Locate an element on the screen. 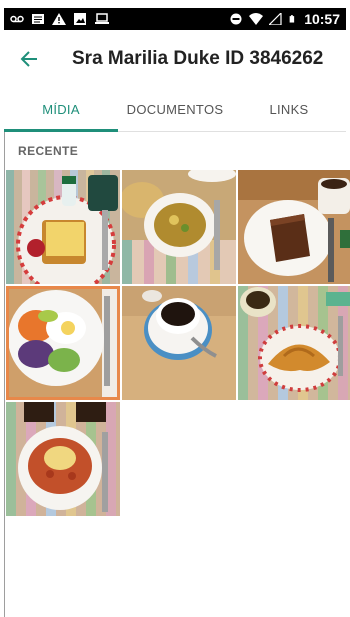  tab-bar: MÍDIA DOCUMENTOS LINKS is located at coordinates (175, 110).